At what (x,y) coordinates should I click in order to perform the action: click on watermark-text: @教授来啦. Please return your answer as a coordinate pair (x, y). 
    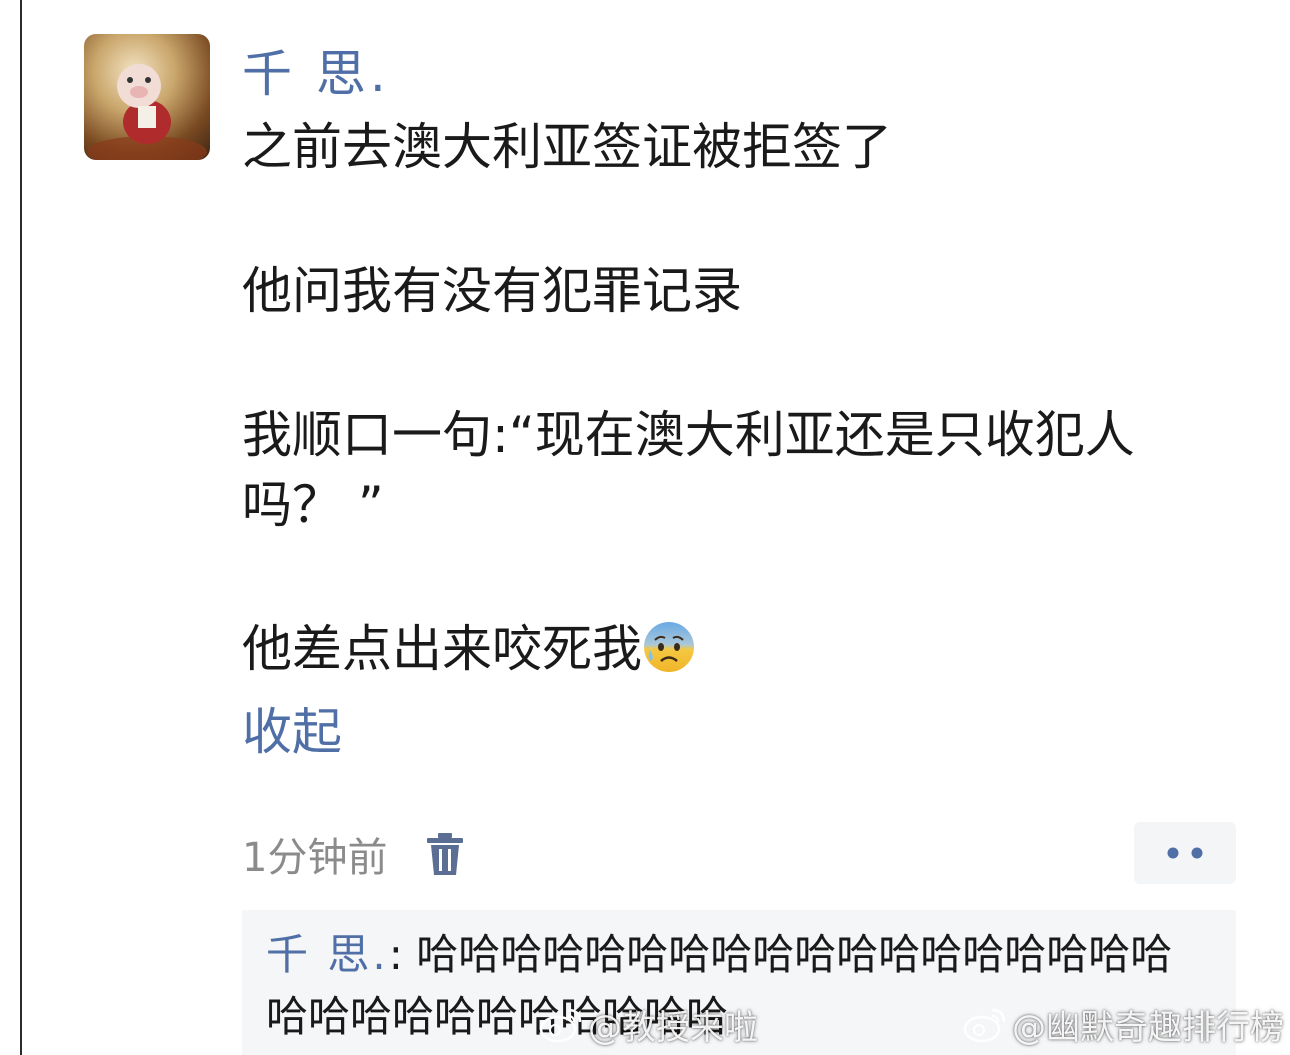
    Looking at the image, I should click on (673, 1027).